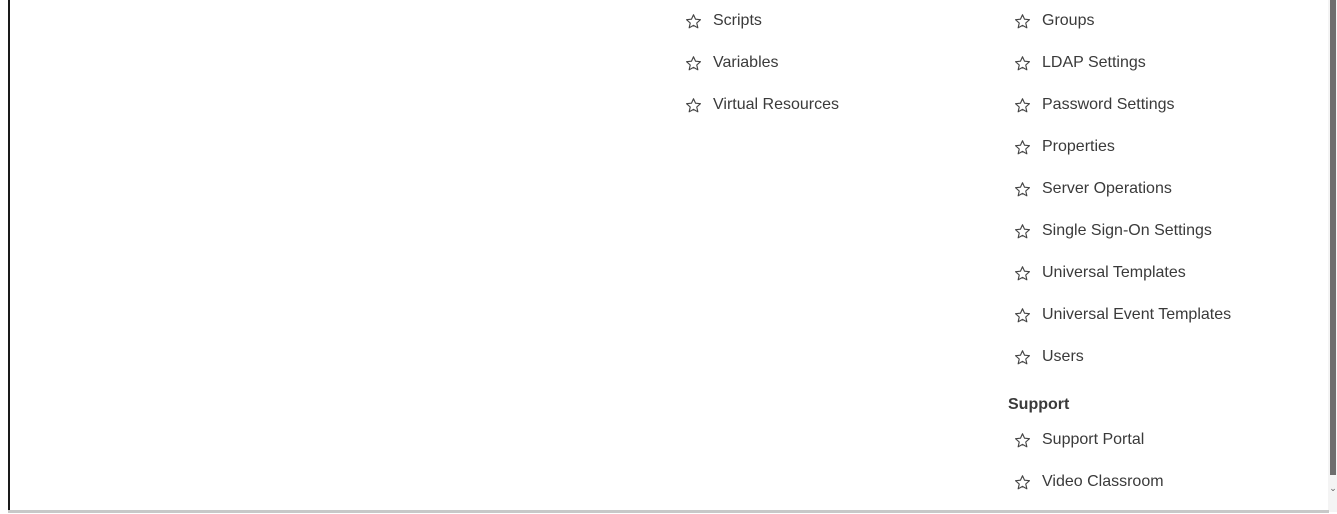  I want to click on scroll-down-arrow-icon: ⌄, so click(1333, 489).